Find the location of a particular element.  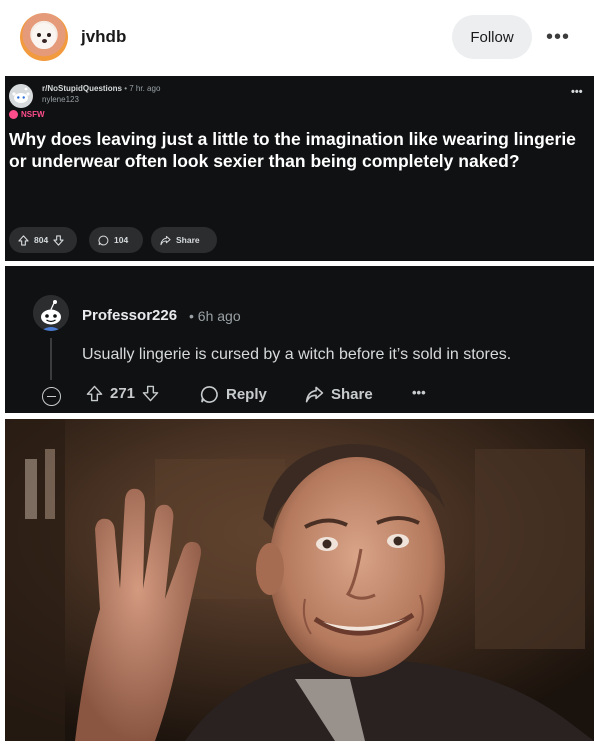

avatar is located at coordinates (44, 37).